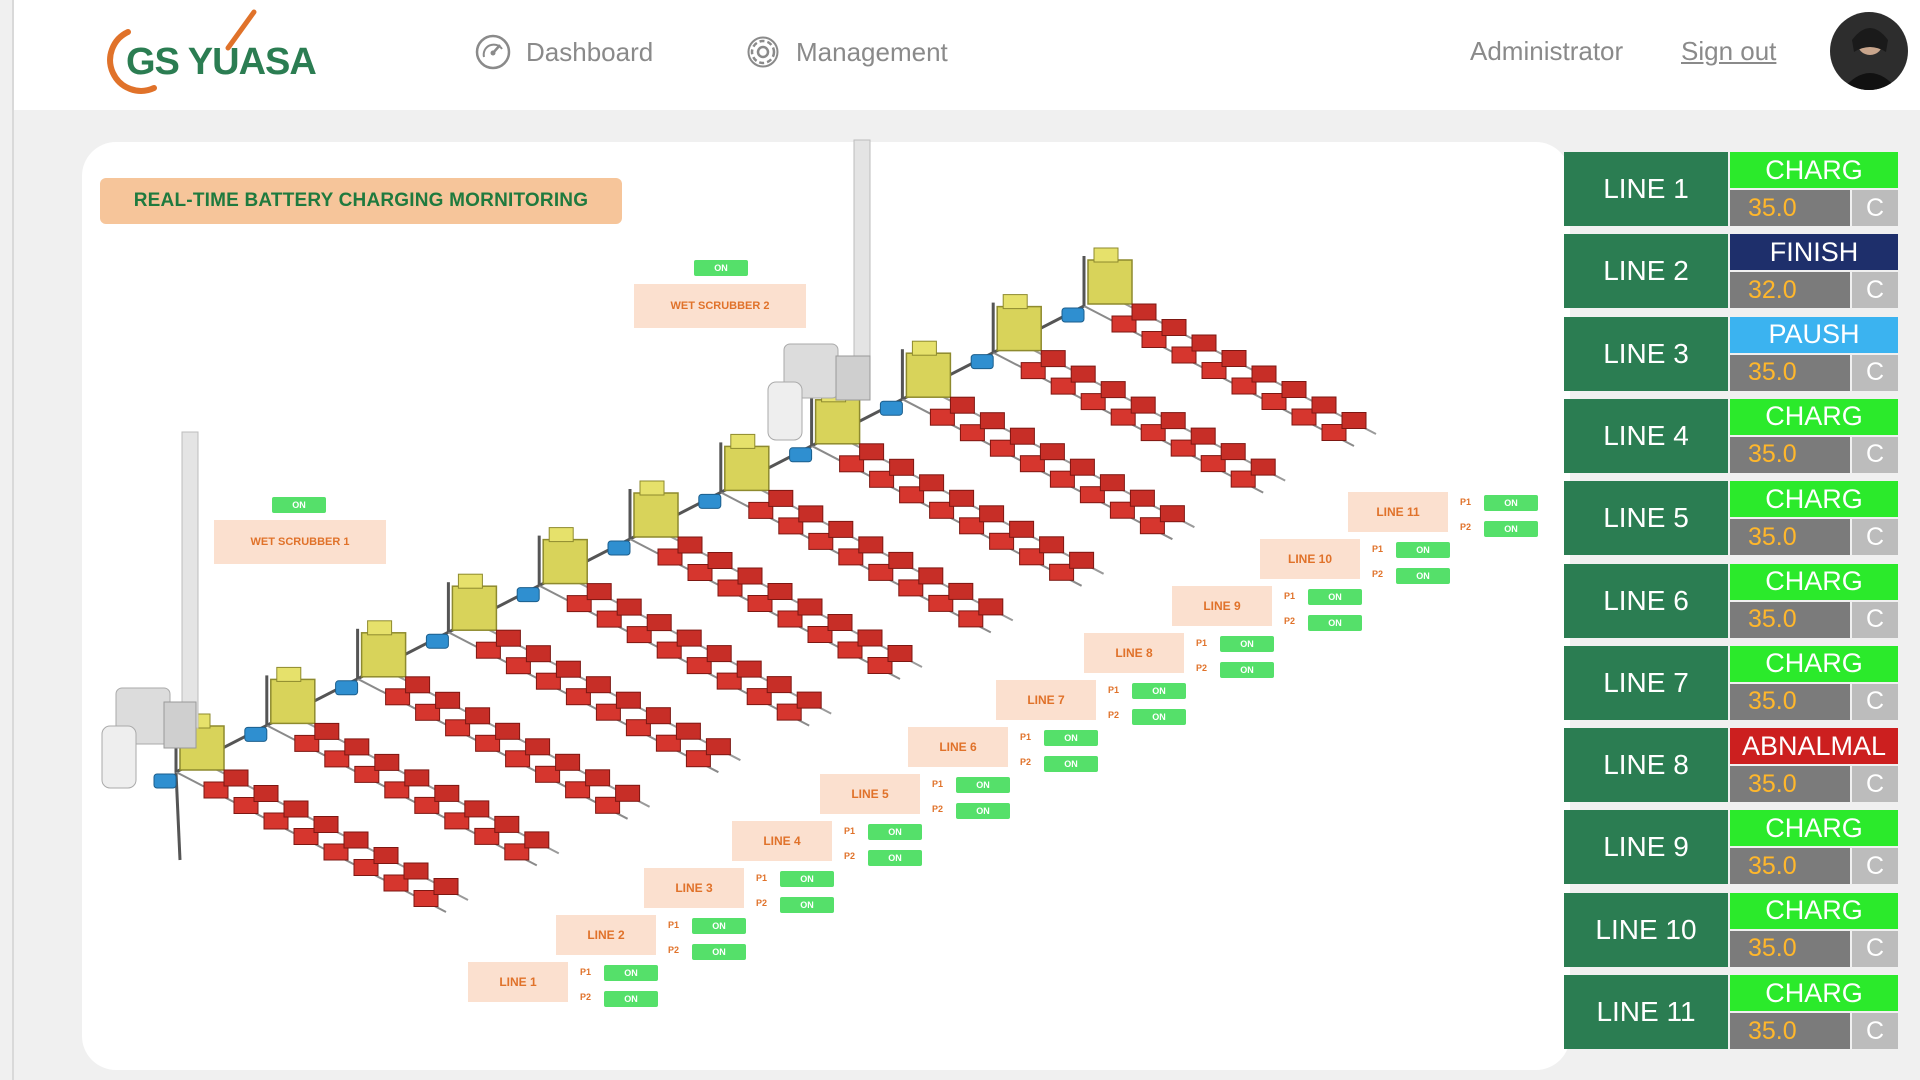  What do you see at coordinates (1222, 606) in the screenshot?
I see `line-map-label: LINE 9` at bounding box center [1222, 606].